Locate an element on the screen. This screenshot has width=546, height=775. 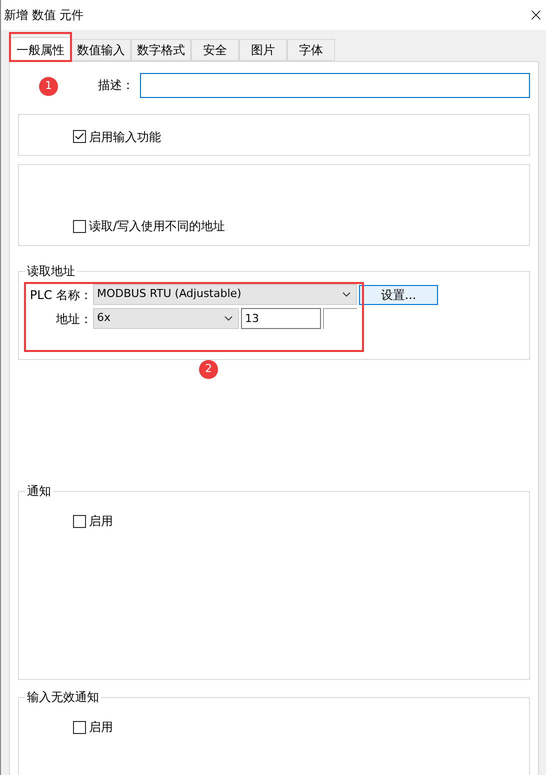
checkbox-label: 读取/写入使用不同的地址 is located at coordinates (157, 226).